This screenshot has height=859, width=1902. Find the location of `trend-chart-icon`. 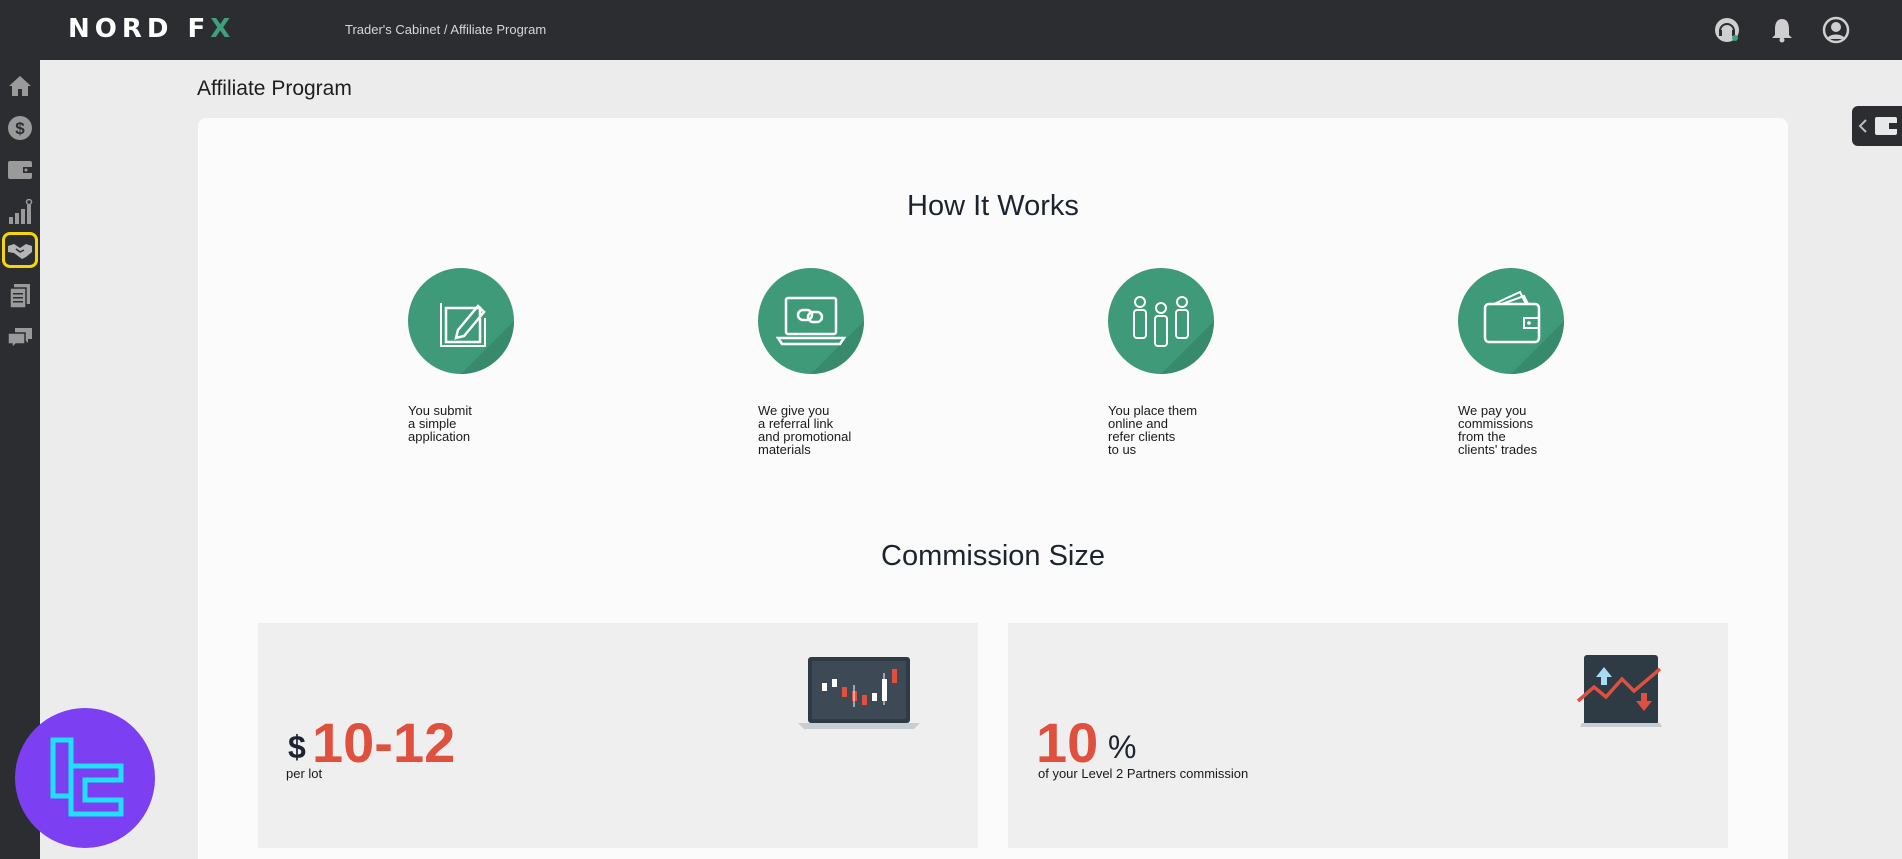

trend-chart-icon is located at coordinates (1619, 691).